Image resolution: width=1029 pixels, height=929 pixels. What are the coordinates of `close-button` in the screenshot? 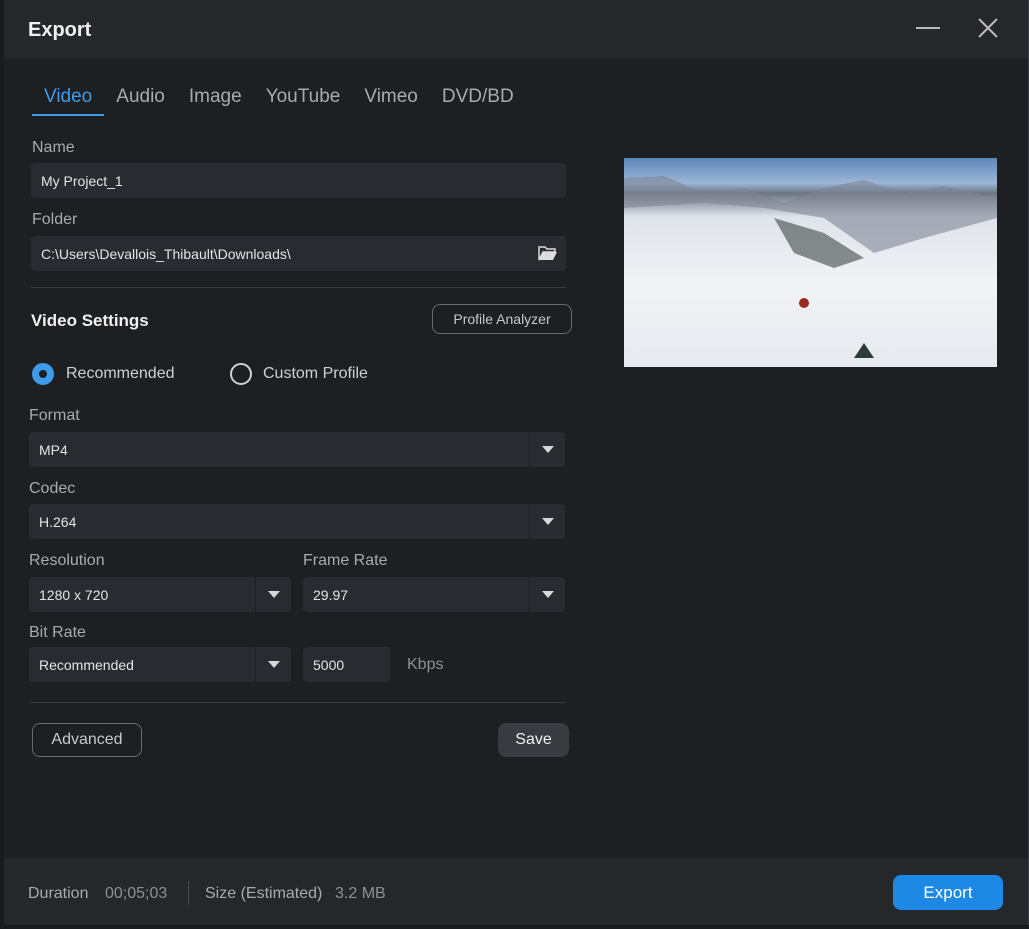 It's located at (988, 29).